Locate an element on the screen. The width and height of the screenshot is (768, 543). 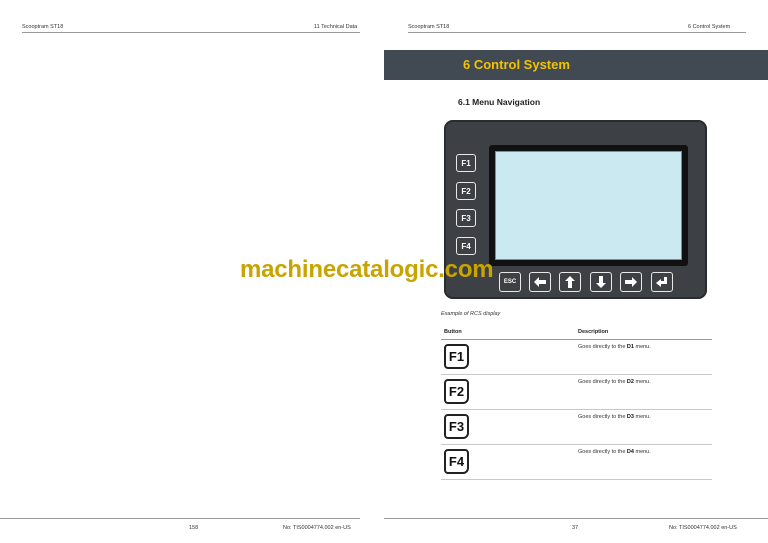
arrow-down-key is located at coordinates (601, 282).